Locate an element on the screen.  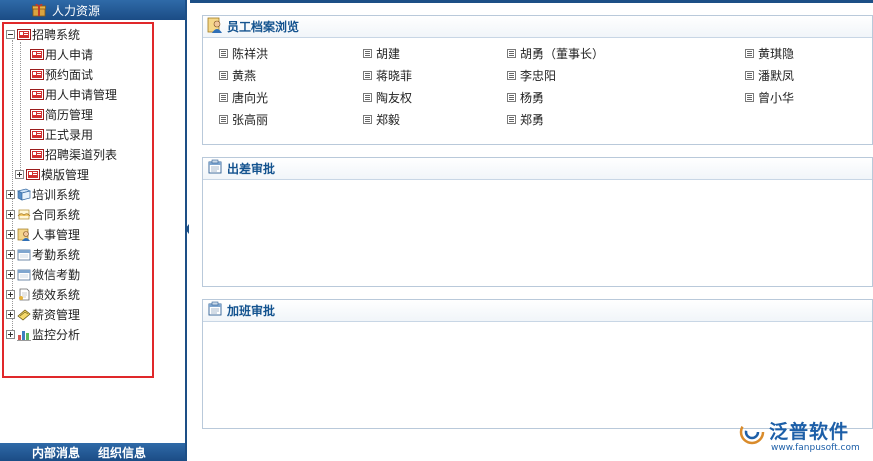
tree-connector is located at coordinates (20, 108).